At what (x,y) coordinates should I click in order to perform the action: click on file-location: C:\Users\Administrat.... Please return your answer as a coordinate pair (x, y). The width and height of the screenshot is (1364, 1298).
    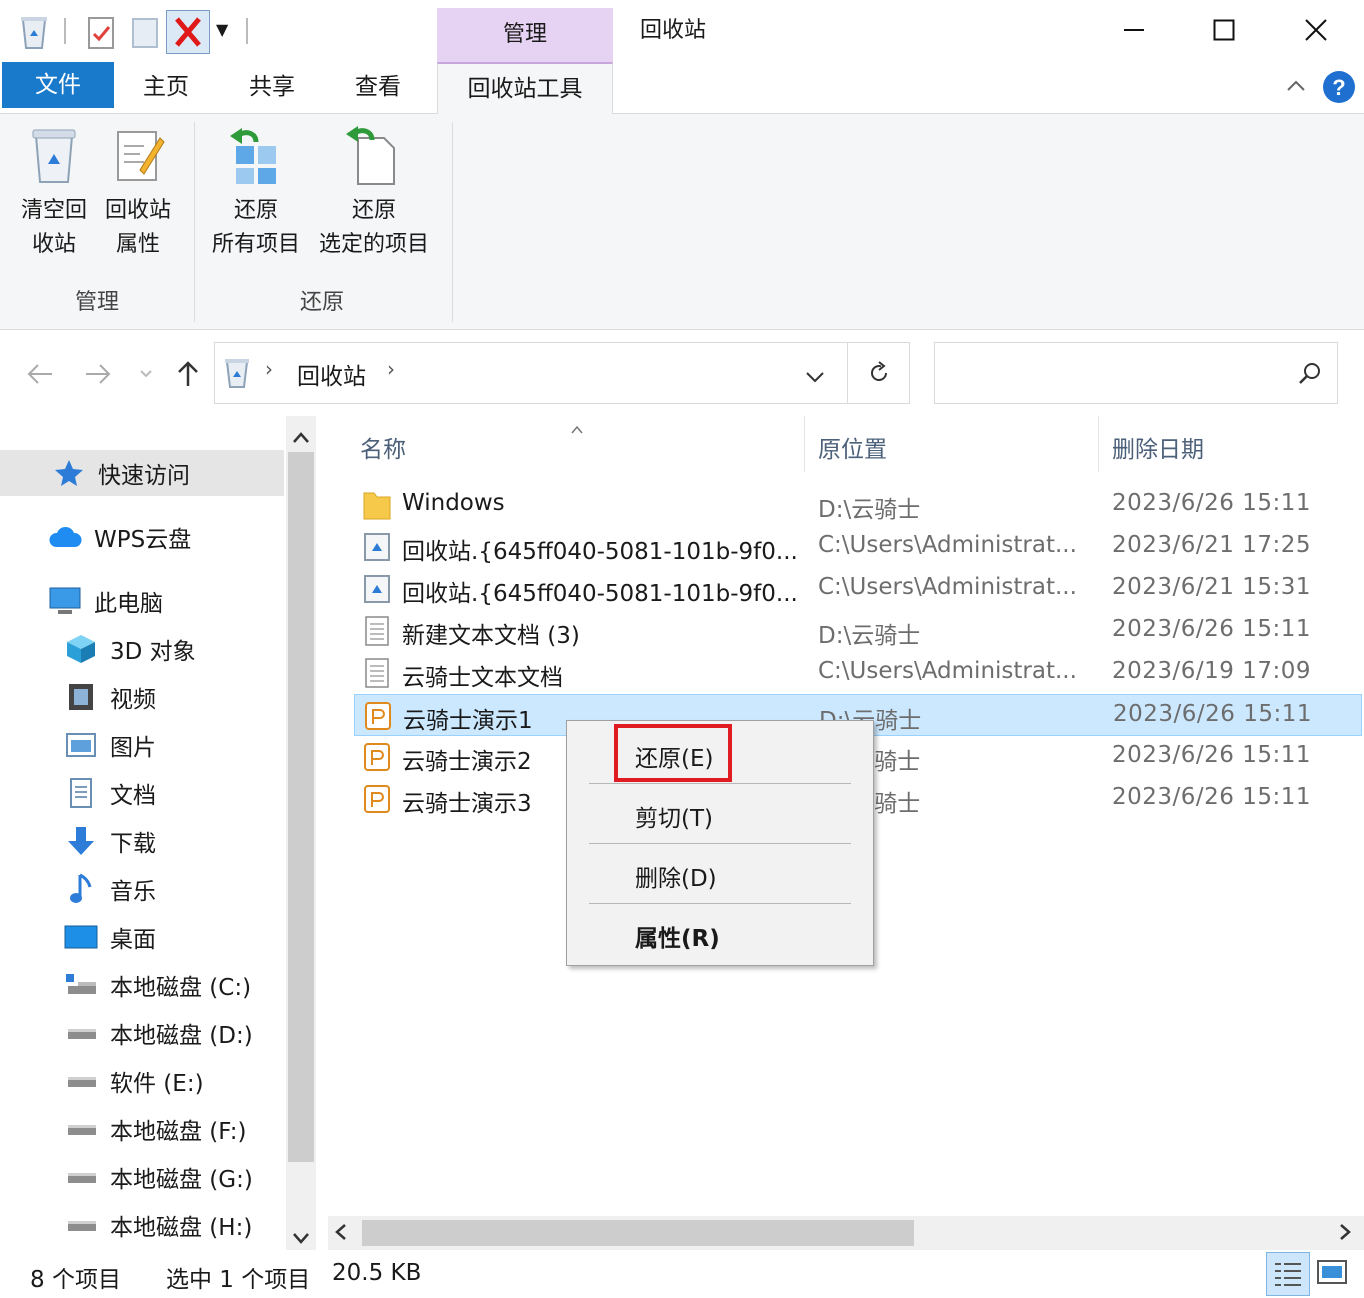
    Looking at the image, I should click on (947, 545).